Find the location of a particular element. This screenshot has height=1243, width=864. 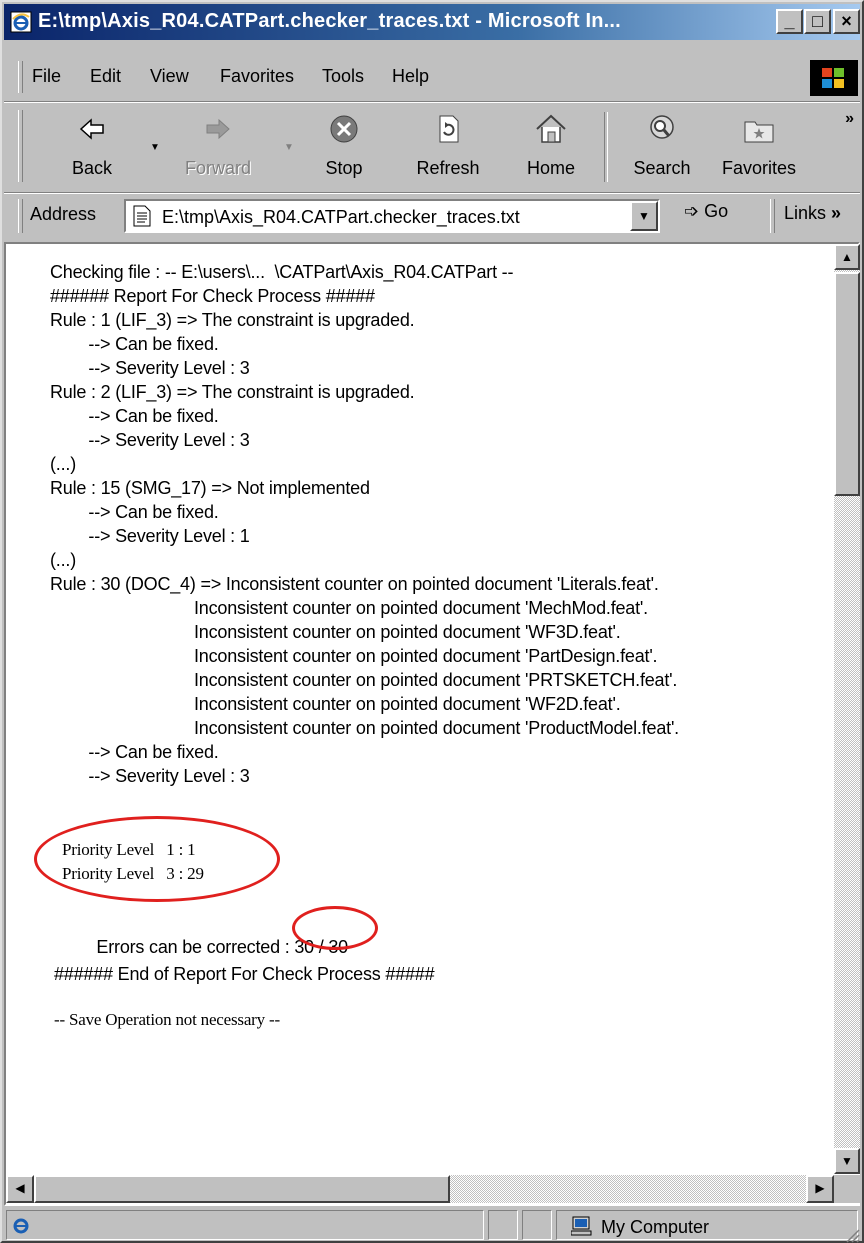

internet-explorer-icon is located at coordinates (21, 22).